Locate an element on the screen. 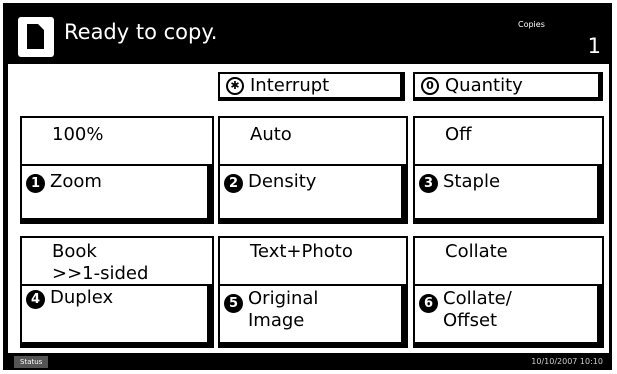 Image resolution: width=617 pixels, height=374 pixels. density-tile: Auto 2 Density is located at coordinates (313, 170).